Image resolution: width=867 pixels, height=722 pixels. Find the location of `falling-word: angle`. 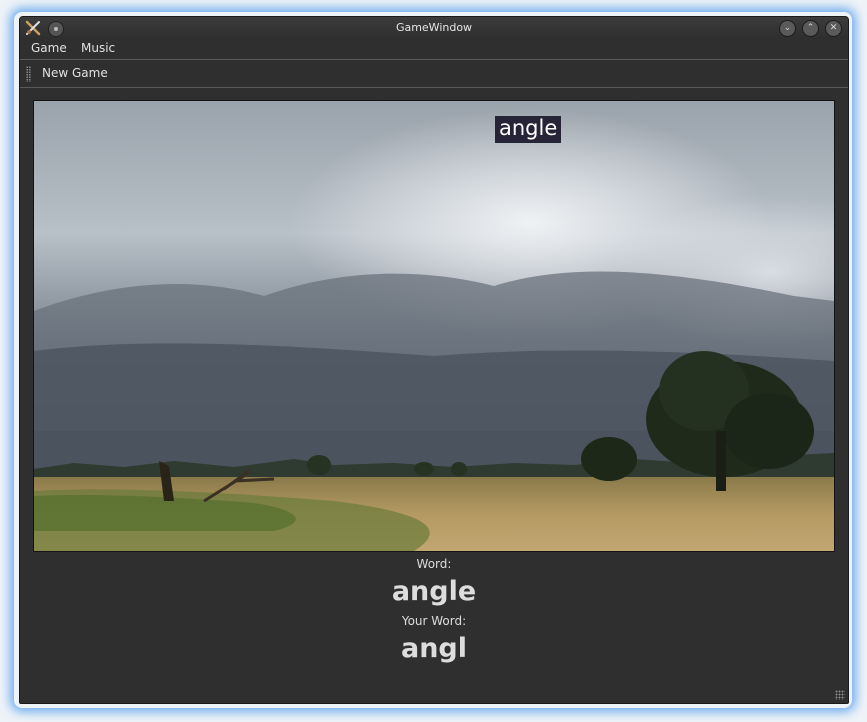

falling-word: angle is located at coordinates (528, 129).